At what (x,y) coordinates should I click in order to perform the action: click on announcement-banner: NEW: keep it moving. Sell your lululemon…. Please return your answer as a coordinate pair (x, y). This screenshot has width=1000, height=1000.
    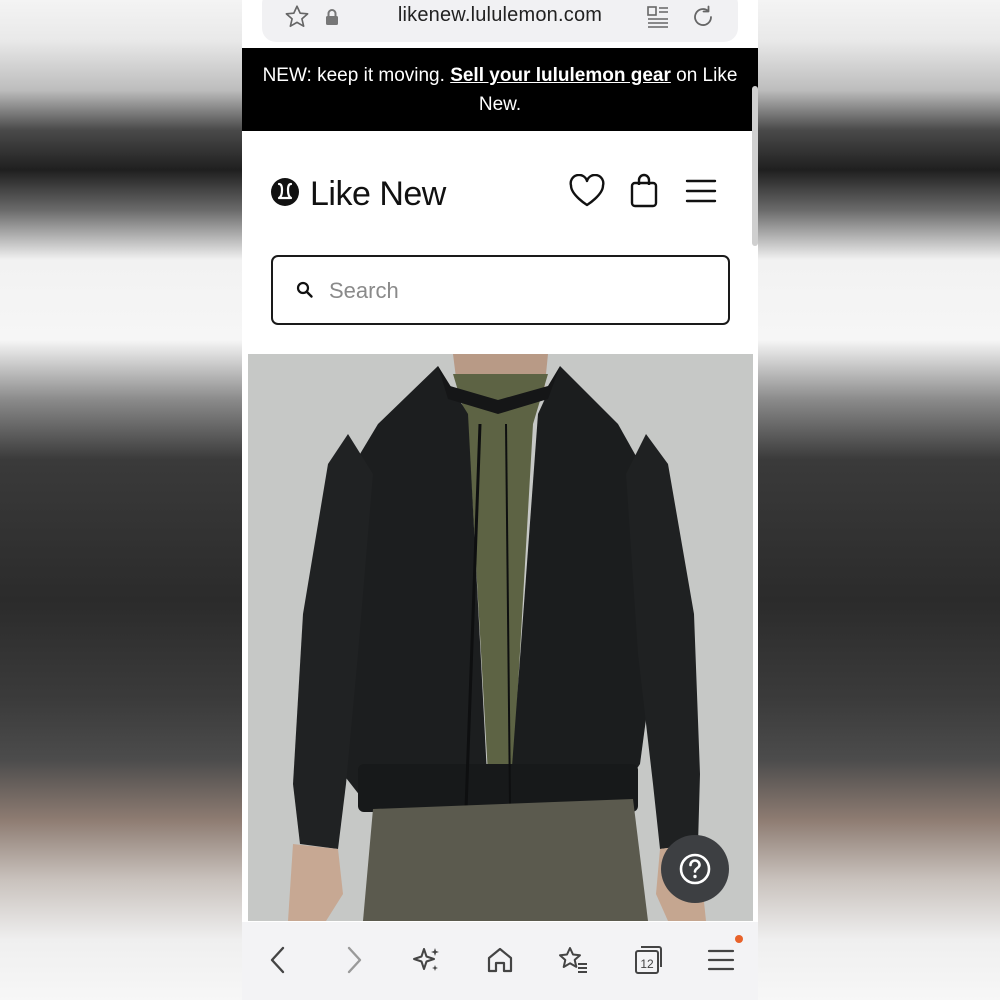
    Looking at the image, I should click on (500, 89).